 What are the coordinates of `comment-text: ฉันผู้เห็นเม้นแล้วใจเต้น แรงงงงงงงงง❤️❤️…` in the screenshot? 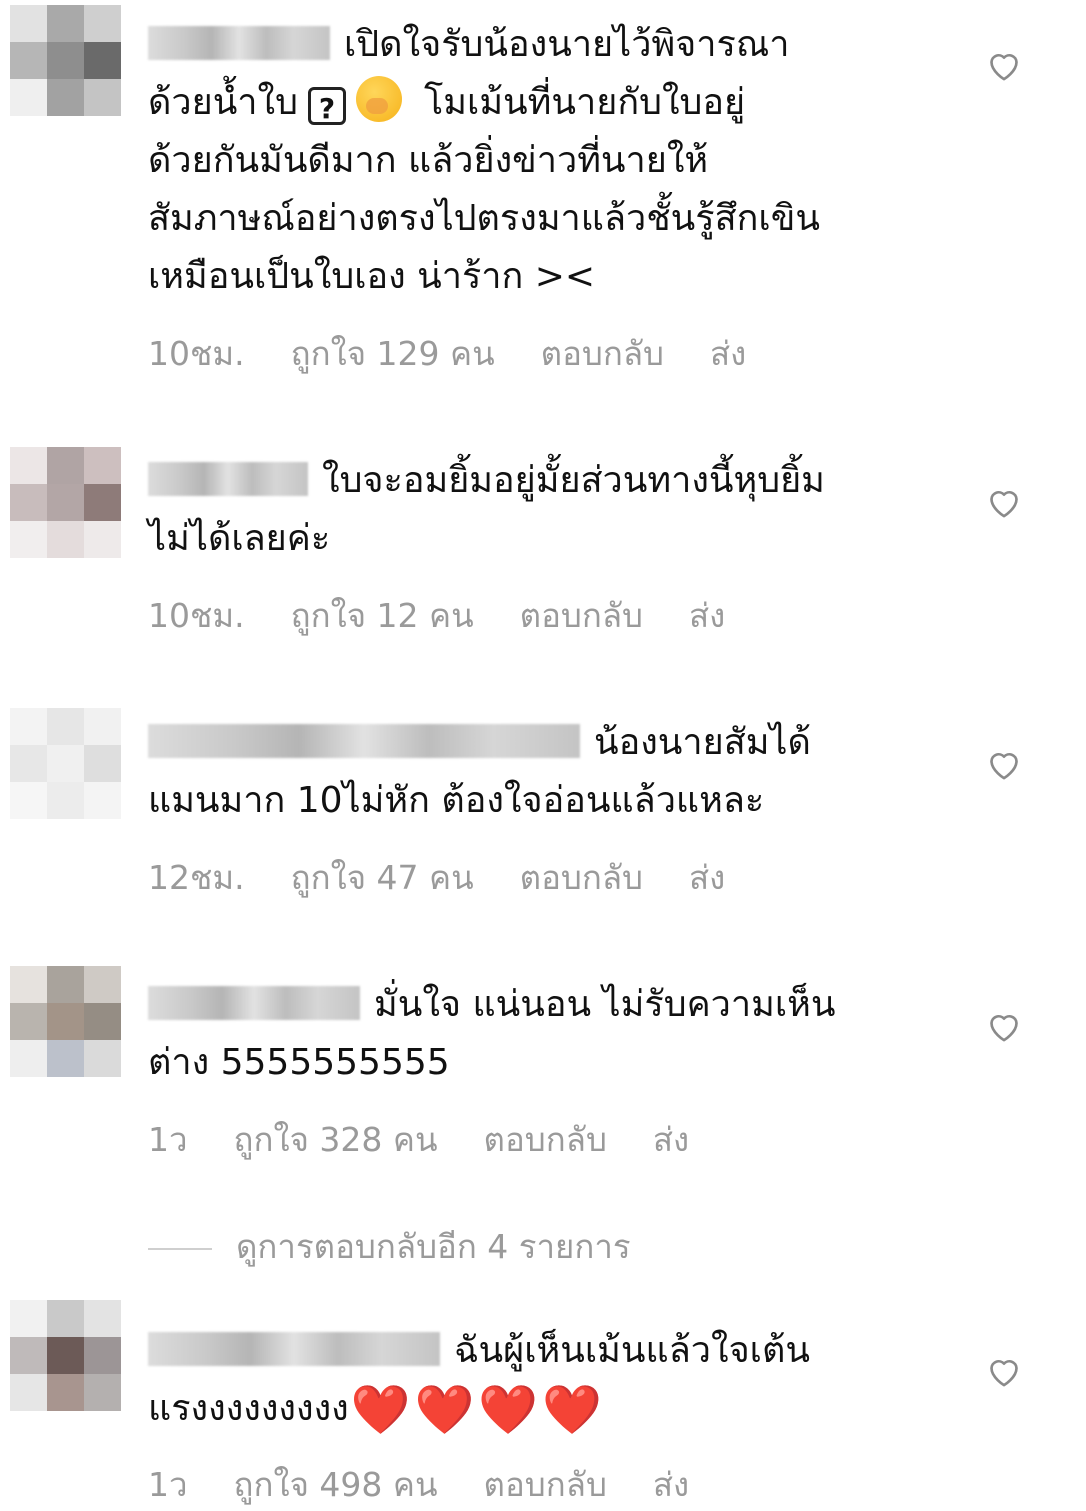 It's located at (479, 1384).